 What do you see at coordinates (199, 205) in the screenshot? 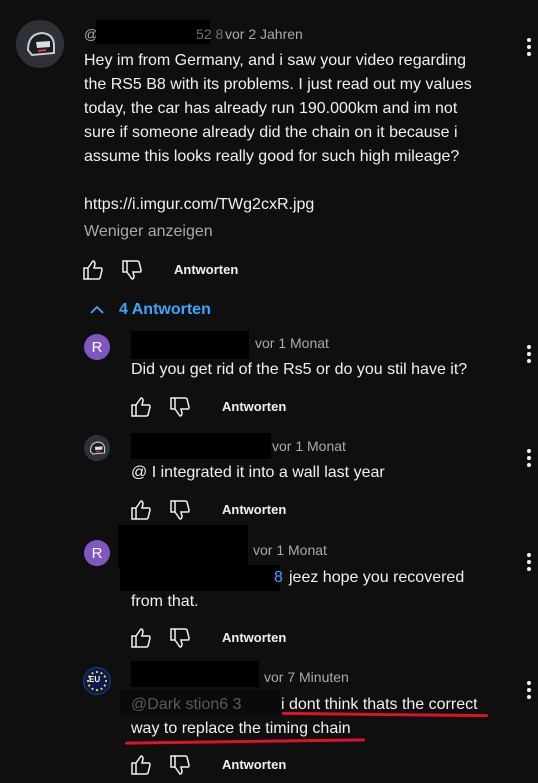
I see `comment-link: https://i.imgur.com/TWg2cxR.jpg` at bounding box center [199, 205].